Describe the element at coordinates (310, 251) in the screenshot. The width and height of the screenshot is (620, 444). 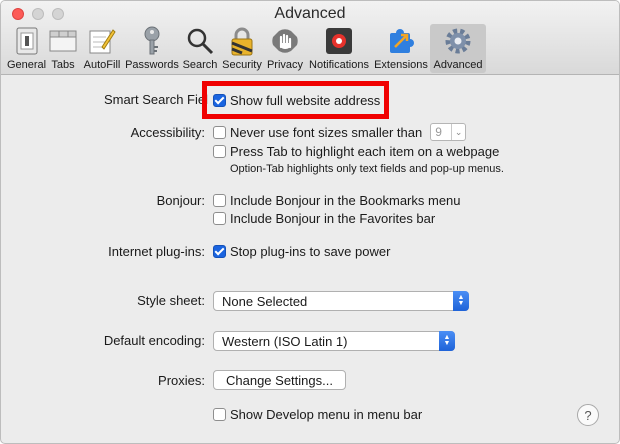
I see `stop-plugins-label: Stop plug-ins to save power` at that location.